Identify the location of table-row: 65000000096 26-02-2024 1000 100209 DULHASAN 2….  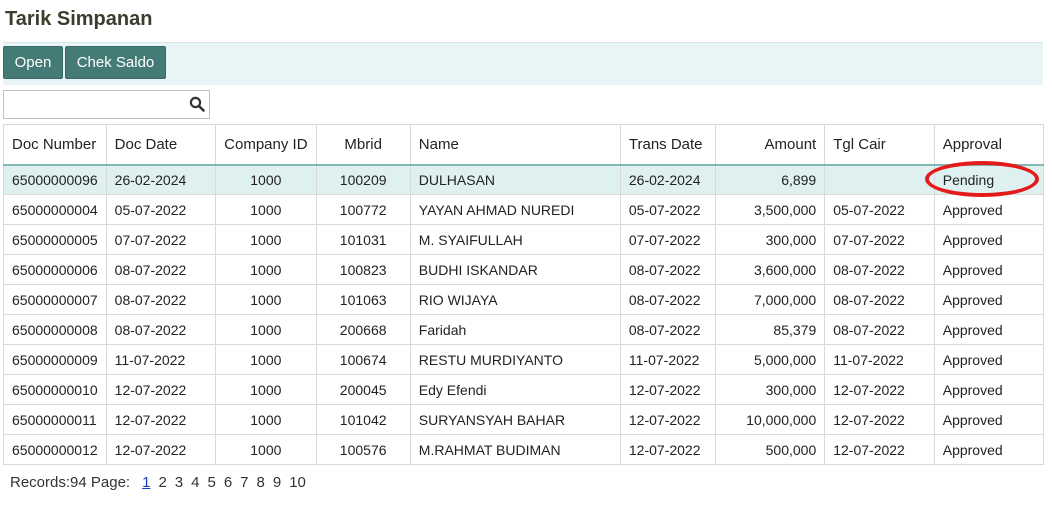
(524, 179).